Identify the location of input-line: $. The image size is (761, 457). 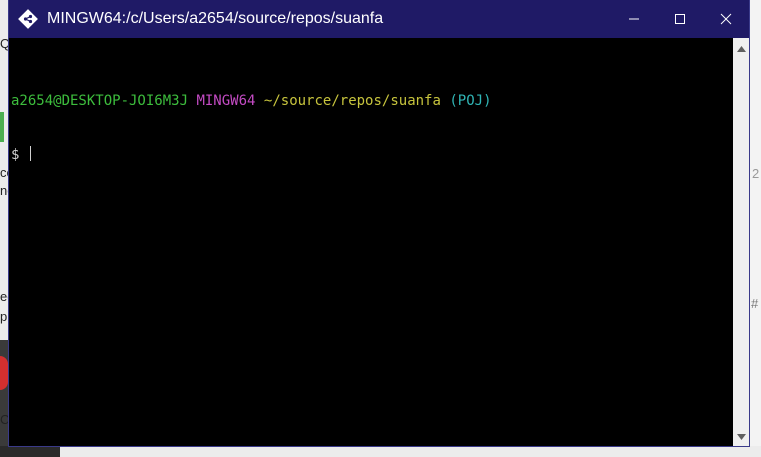
(372, 155).